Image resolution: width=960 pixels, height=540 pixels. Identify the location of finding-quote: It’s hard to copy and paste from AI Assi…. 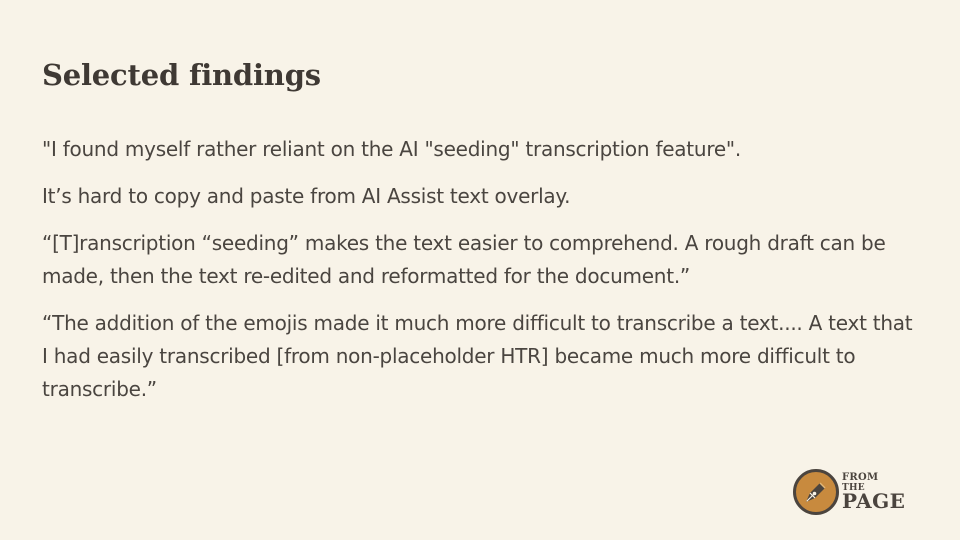
(306, 196).